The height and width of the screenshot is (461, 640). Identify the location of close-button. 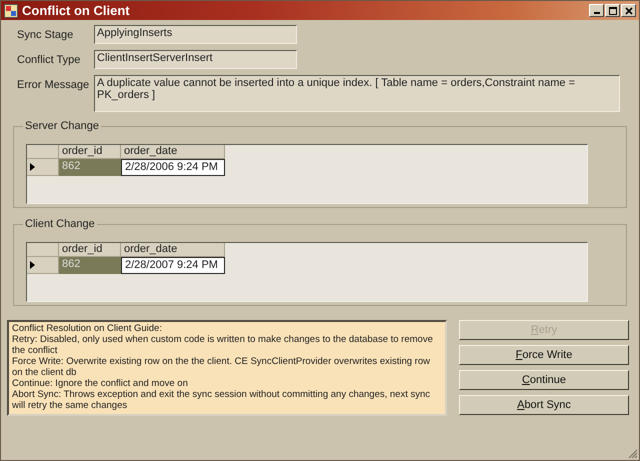
(628, 10).